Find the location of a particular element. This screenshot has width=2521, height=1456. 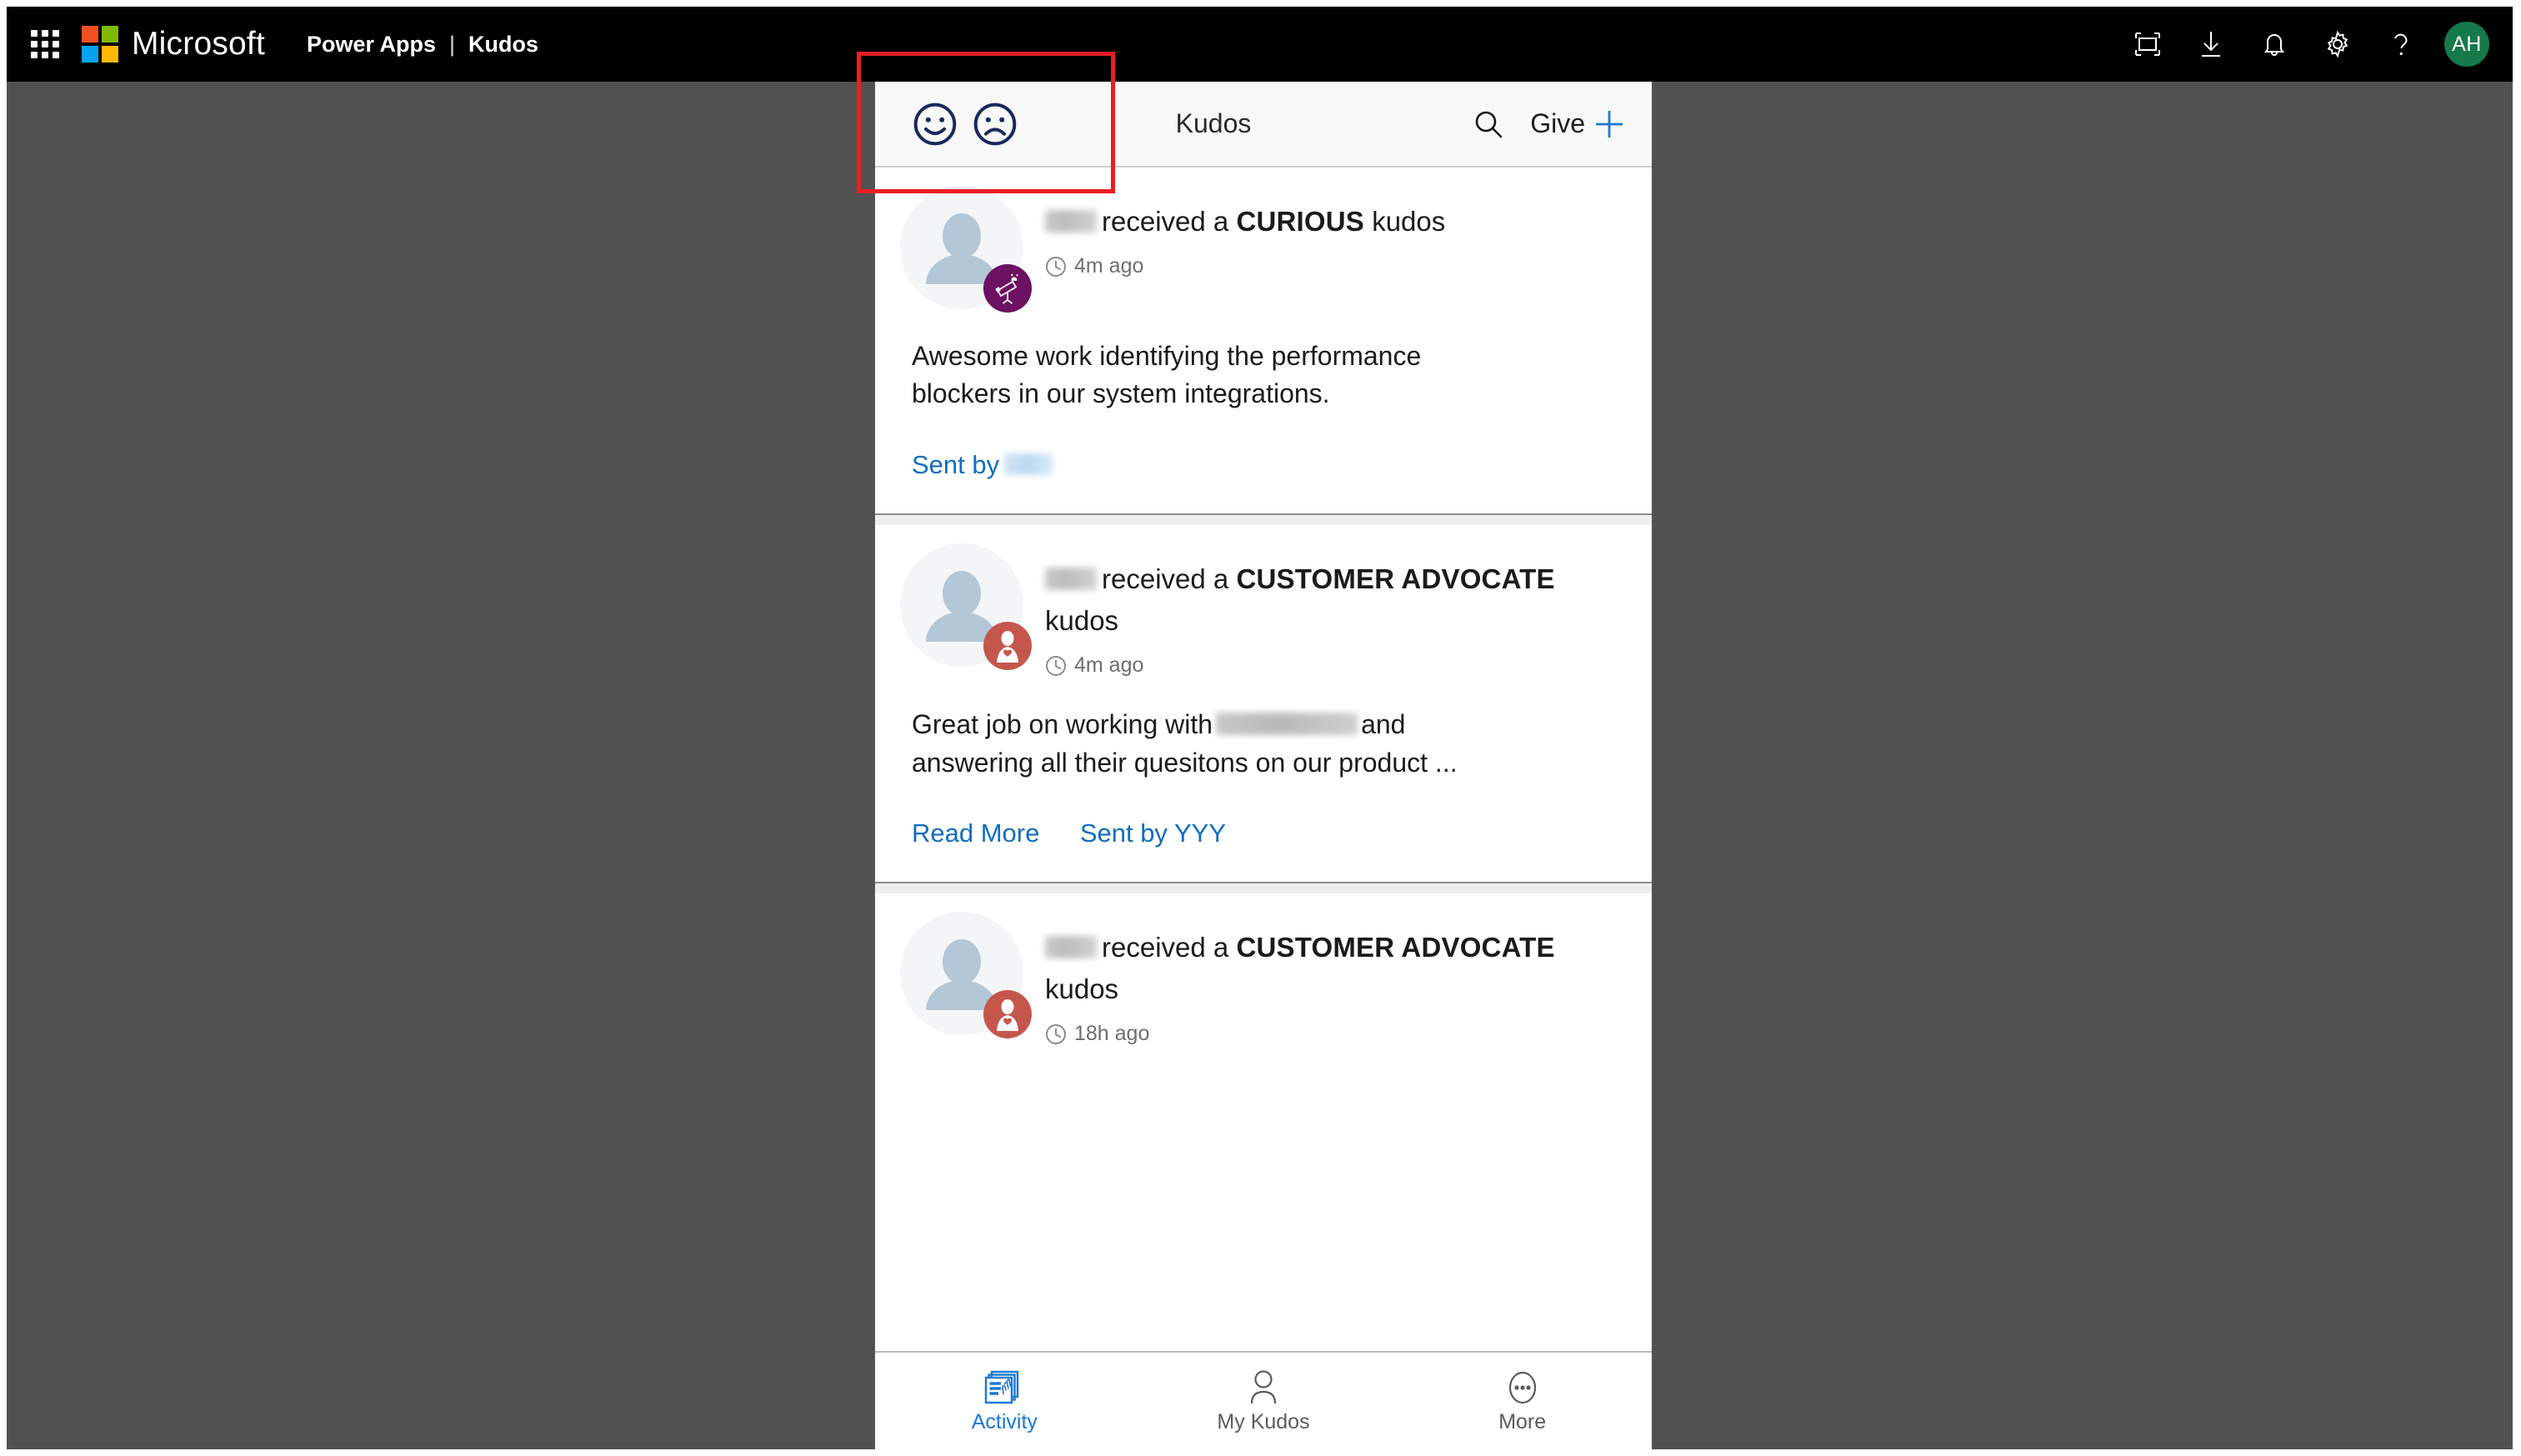

kudos-message-part1: Great job on working with is located at coordinates (1062, 724).